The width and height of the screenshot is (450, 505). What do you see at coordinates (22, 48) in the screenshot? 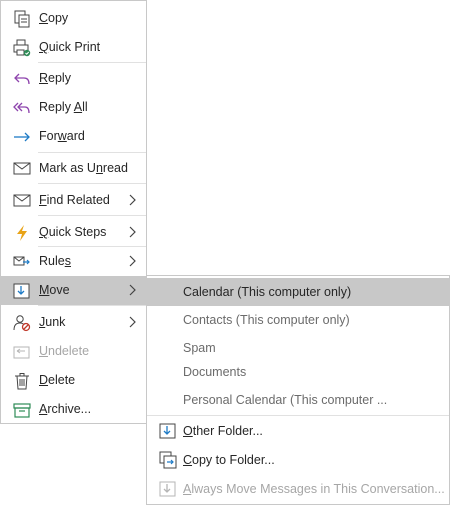
I see `printer-icon` at bounding box center [22, 48].